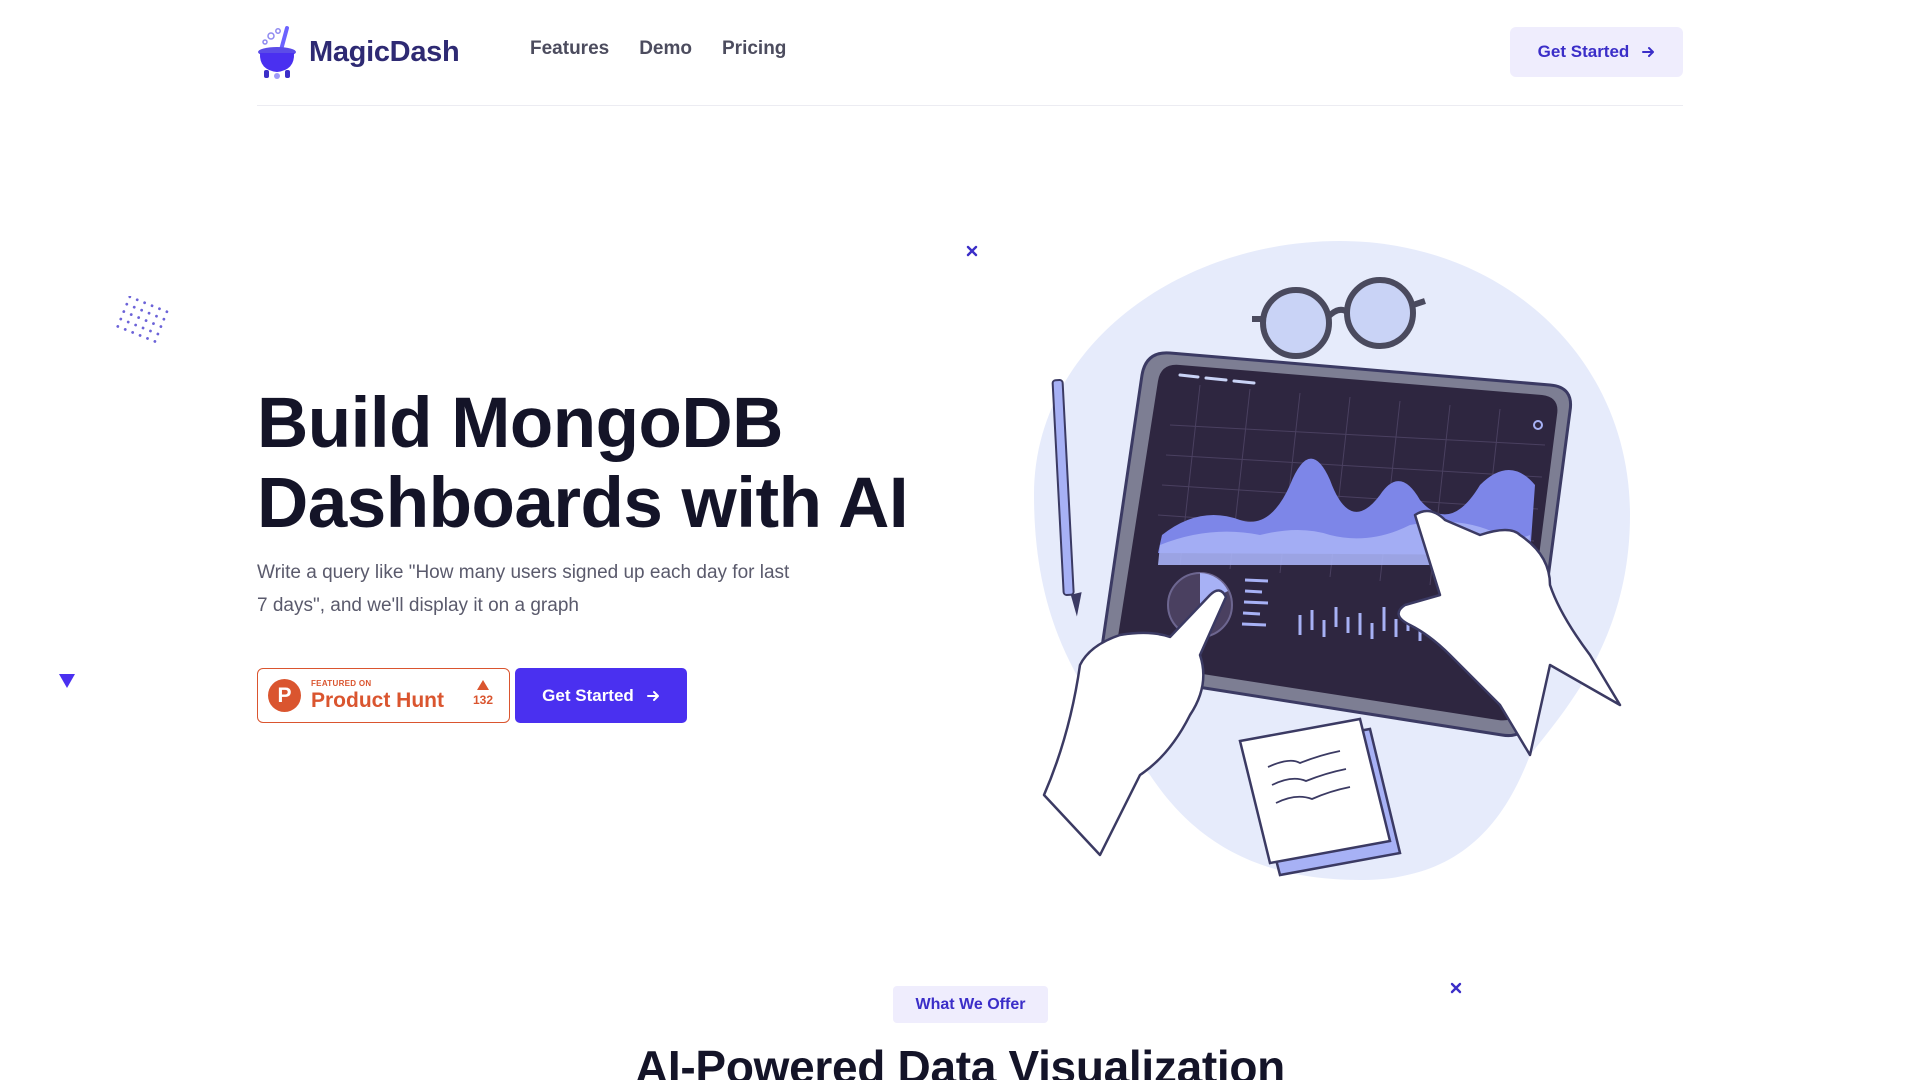  What do you see at coordinates (284, 695) in the screenshot?
I see `product-hunt-logo-icon: P` at bounding box center [284, 695].